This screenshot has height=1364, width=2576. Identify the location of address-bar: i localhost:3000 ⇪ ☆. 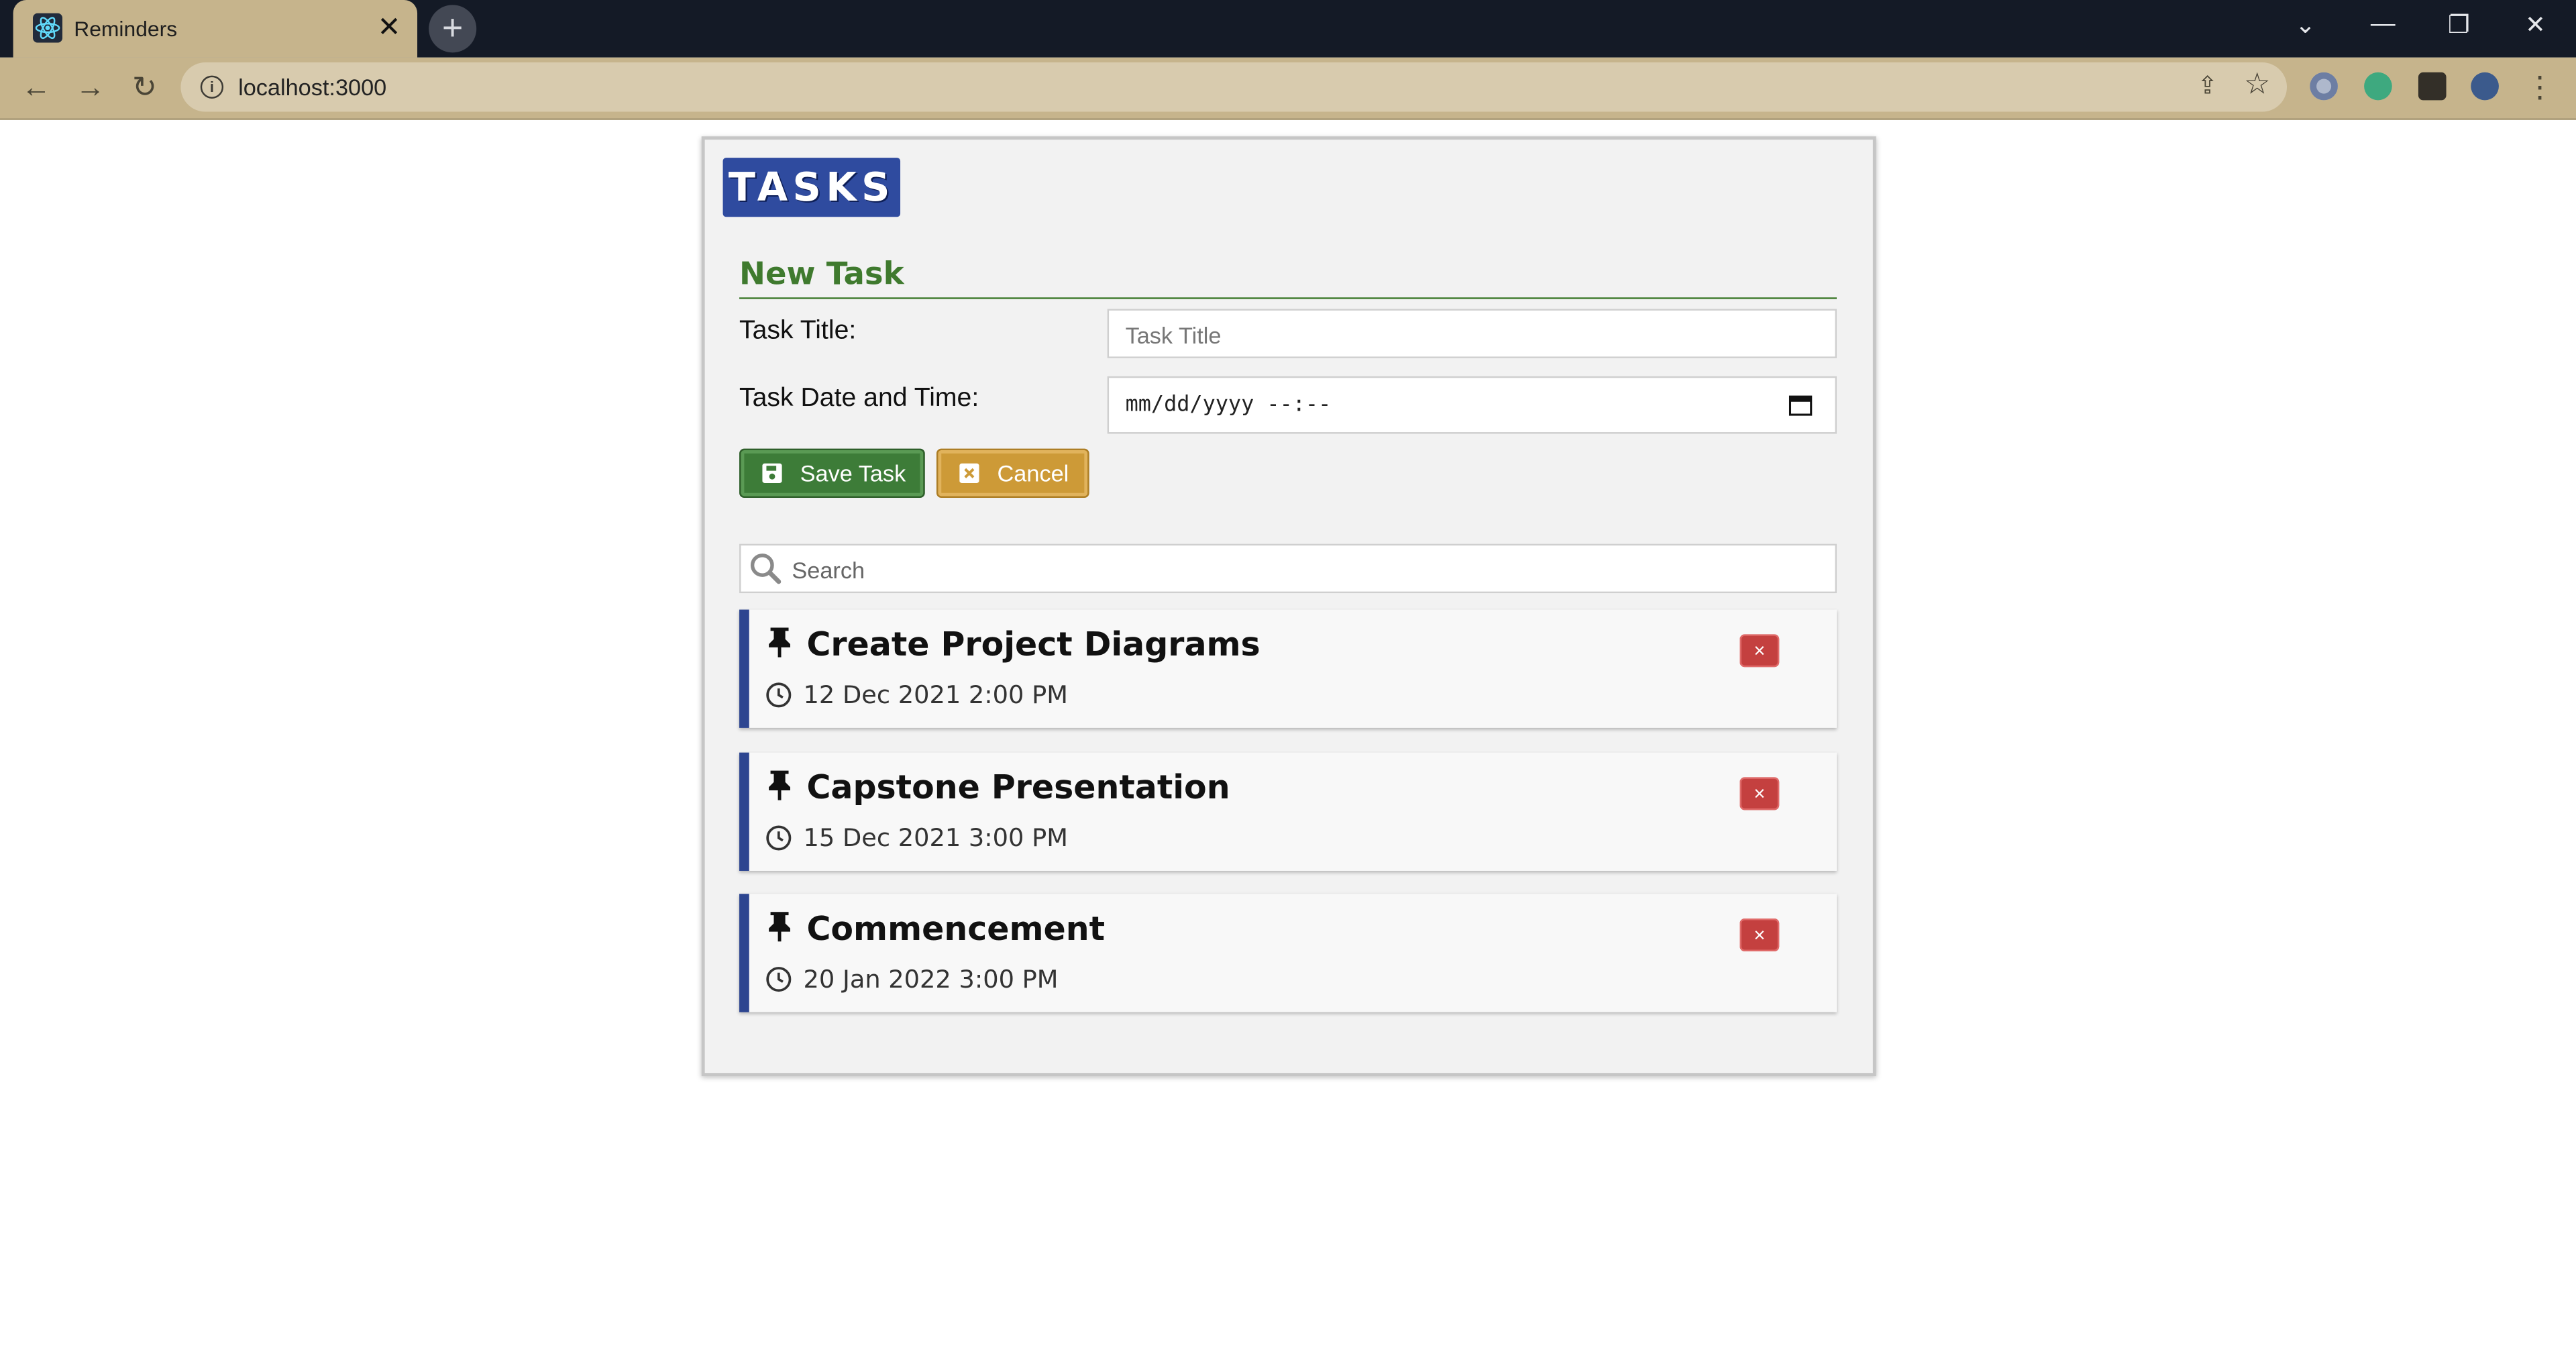
(1234, 87).